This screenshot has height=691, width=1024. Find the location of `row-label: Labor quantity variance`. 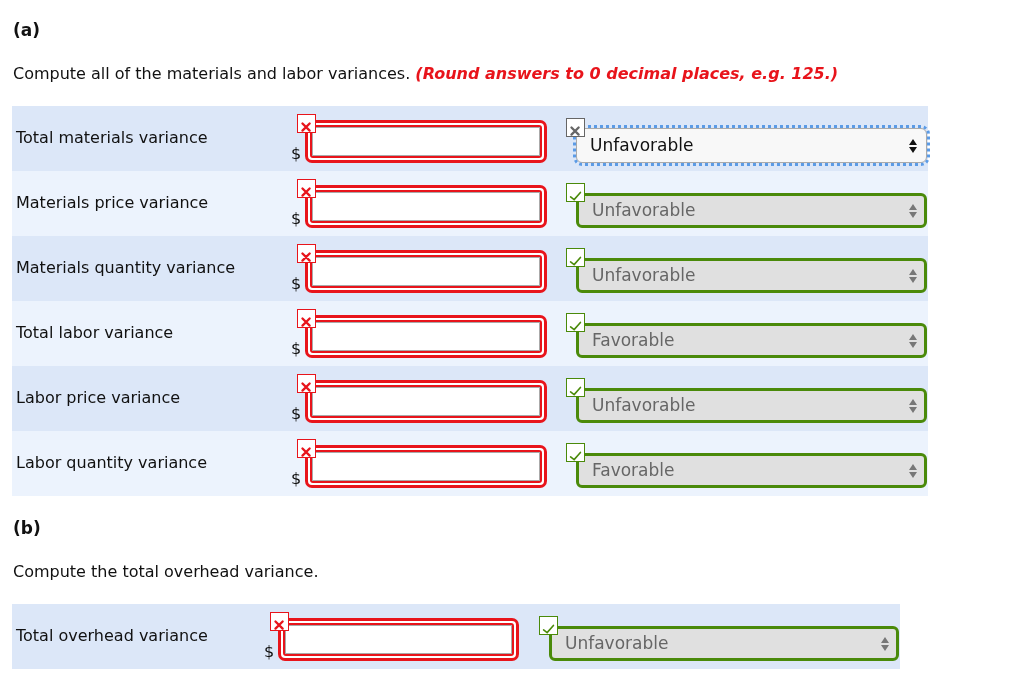

row-label: Labor quantity variance is located at coordinates (111, 463).